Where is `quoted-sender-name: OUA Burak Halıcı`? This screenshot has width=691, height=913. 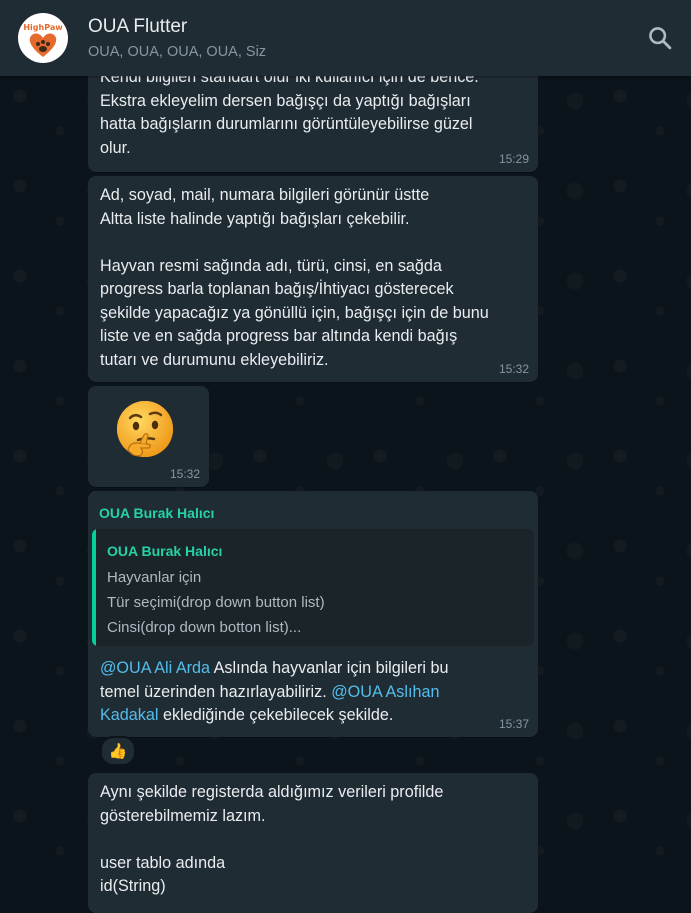 quoted-sender-name: OUA Burak Halıcı is located at coordinates (165, 551).